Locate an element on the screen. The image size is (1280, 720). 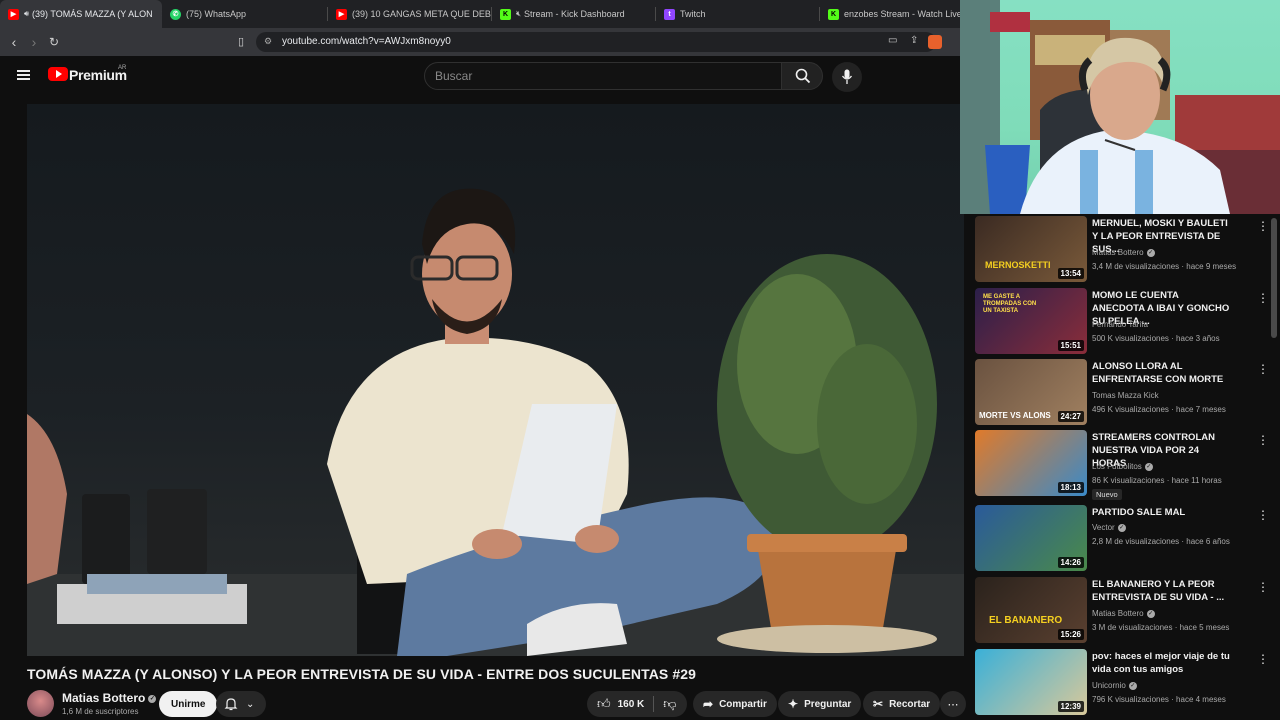
recommendation-meta: 796 K visualizaciones · hace 4 meses is located at coordinates (1159, 699).